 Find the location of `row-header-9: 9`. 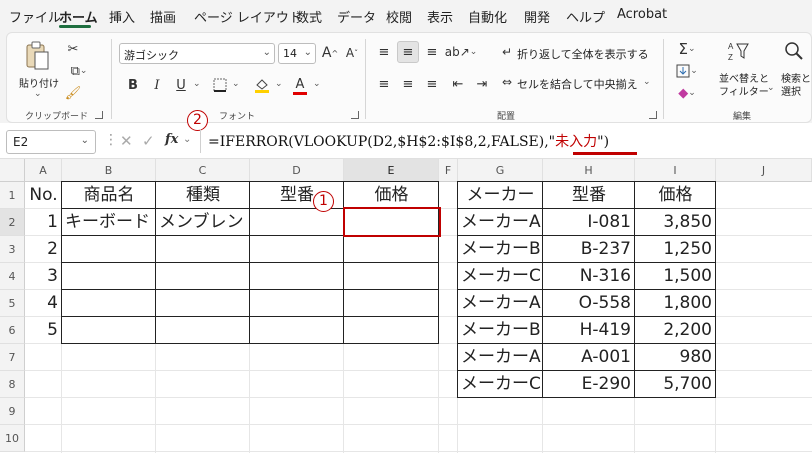

row-header-9: 9 is located at coordinates (12, 411).